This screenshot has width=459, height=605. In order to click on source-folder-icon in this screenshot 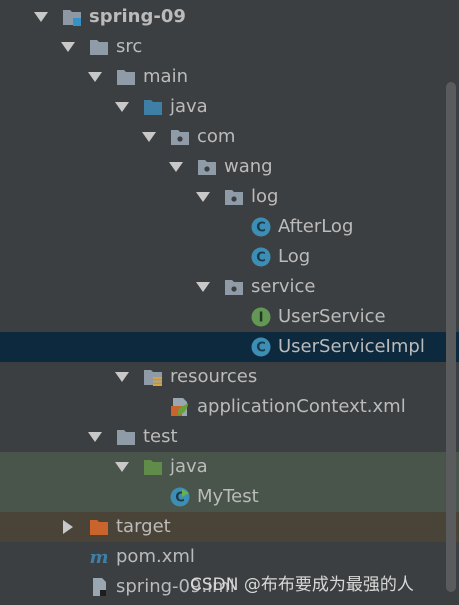, I will do `click(153, 107)`.